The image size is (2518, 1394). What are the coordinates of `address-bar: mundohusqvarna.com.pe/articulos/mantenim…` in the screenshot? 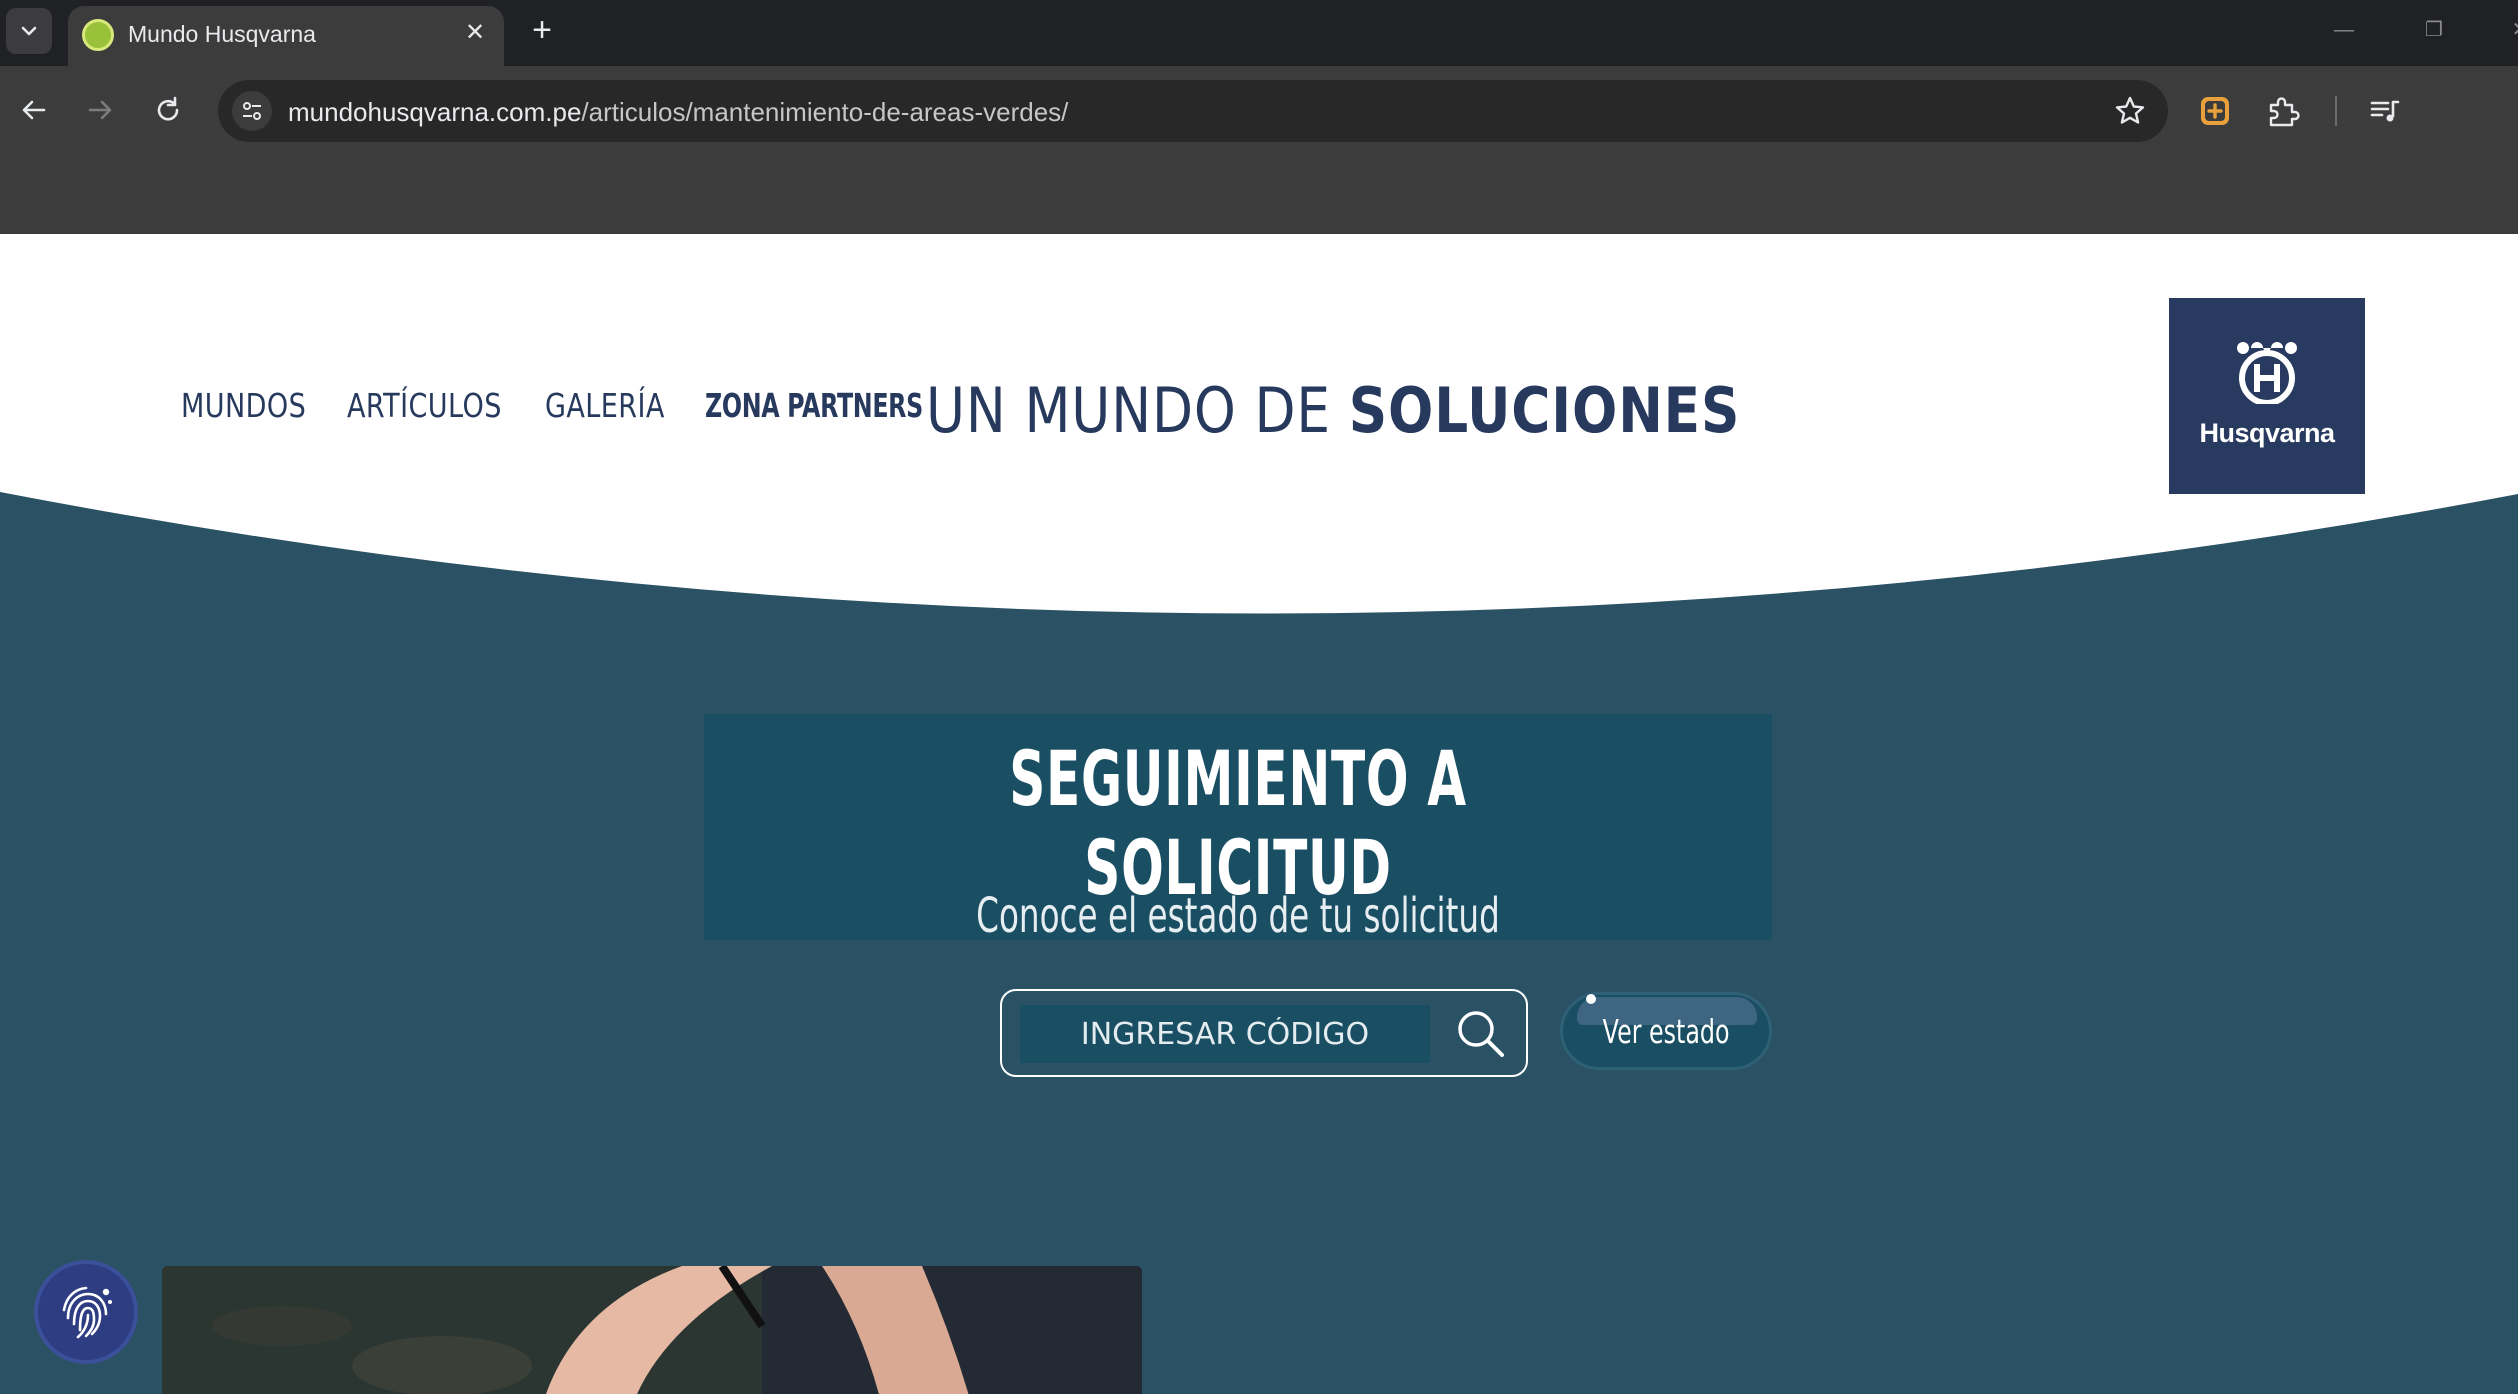 It's located at (1193, 111).